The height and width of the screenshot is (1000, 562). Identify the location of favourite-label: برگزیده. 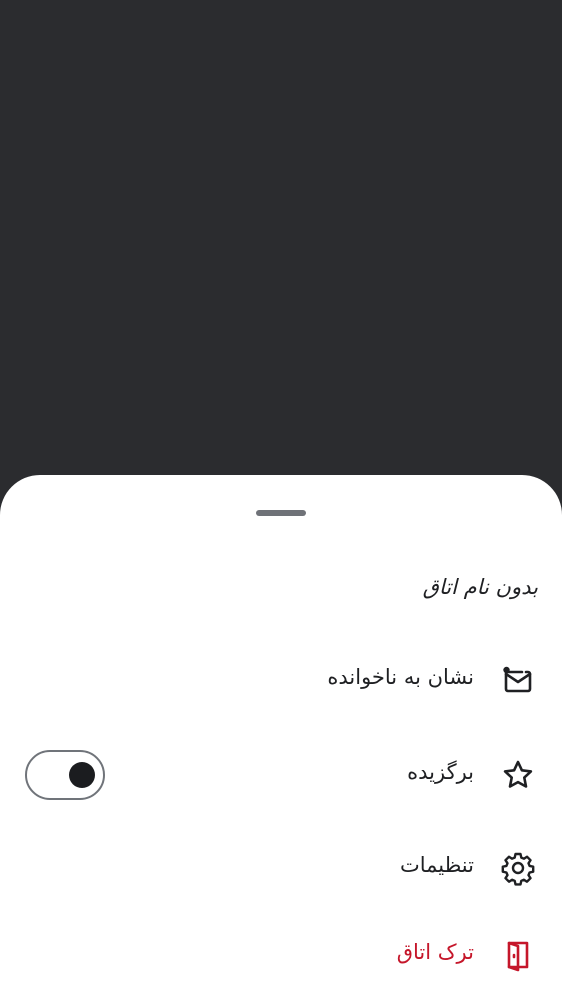
(440, 772).